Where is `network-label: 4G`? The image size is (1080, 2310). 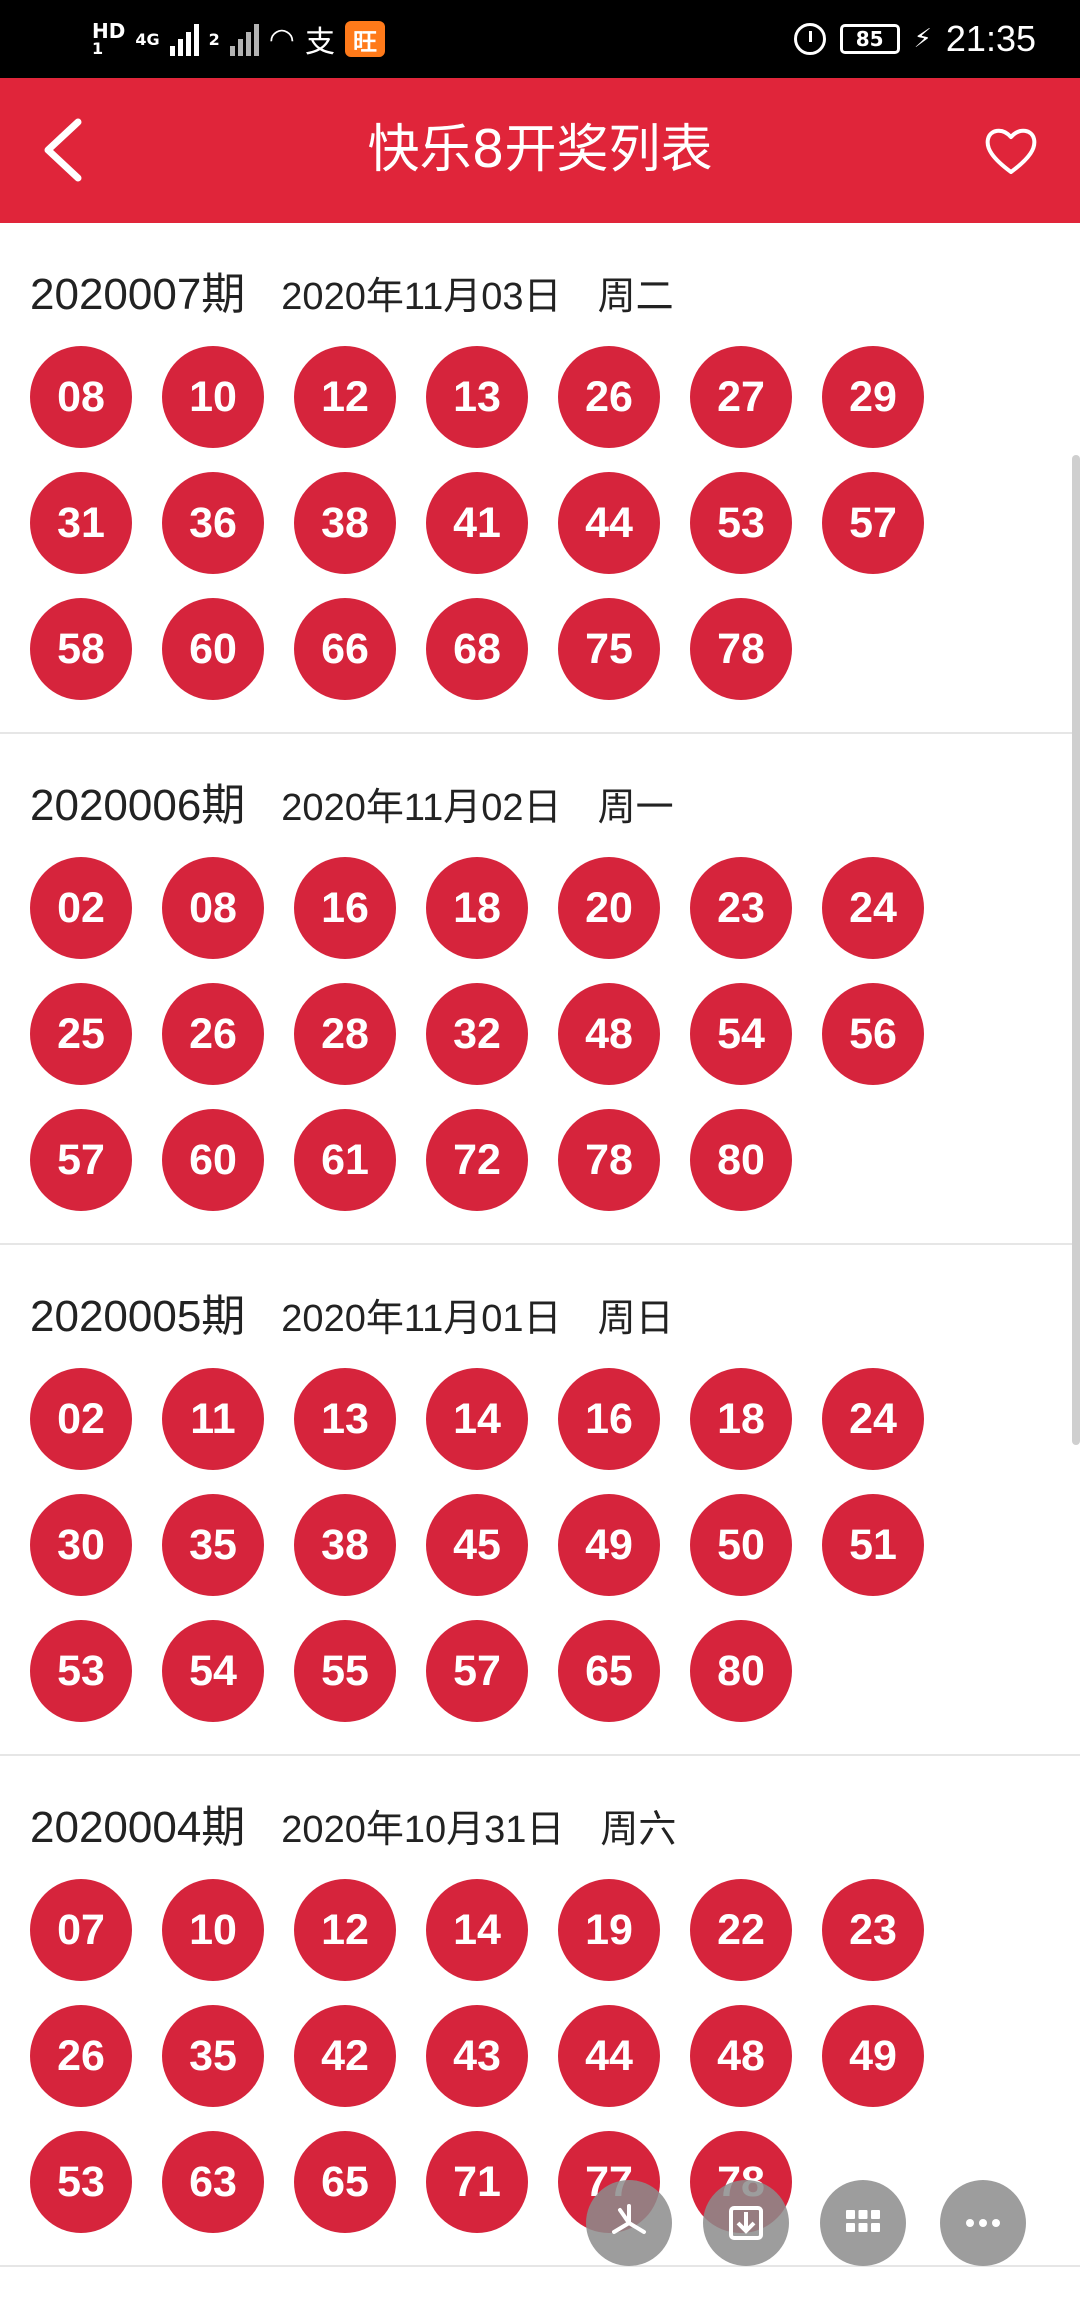 network-label: 4G is located at coordinates (147, 39).